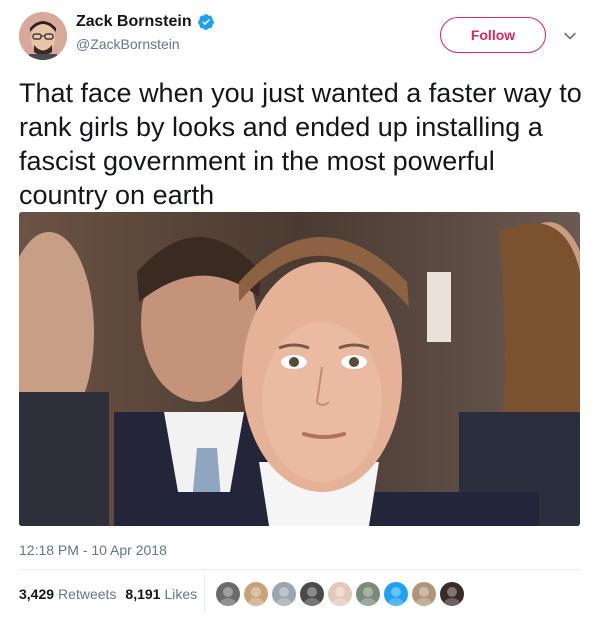  I want to click on author-handle: @ZackBornstein, so click(145, 44).